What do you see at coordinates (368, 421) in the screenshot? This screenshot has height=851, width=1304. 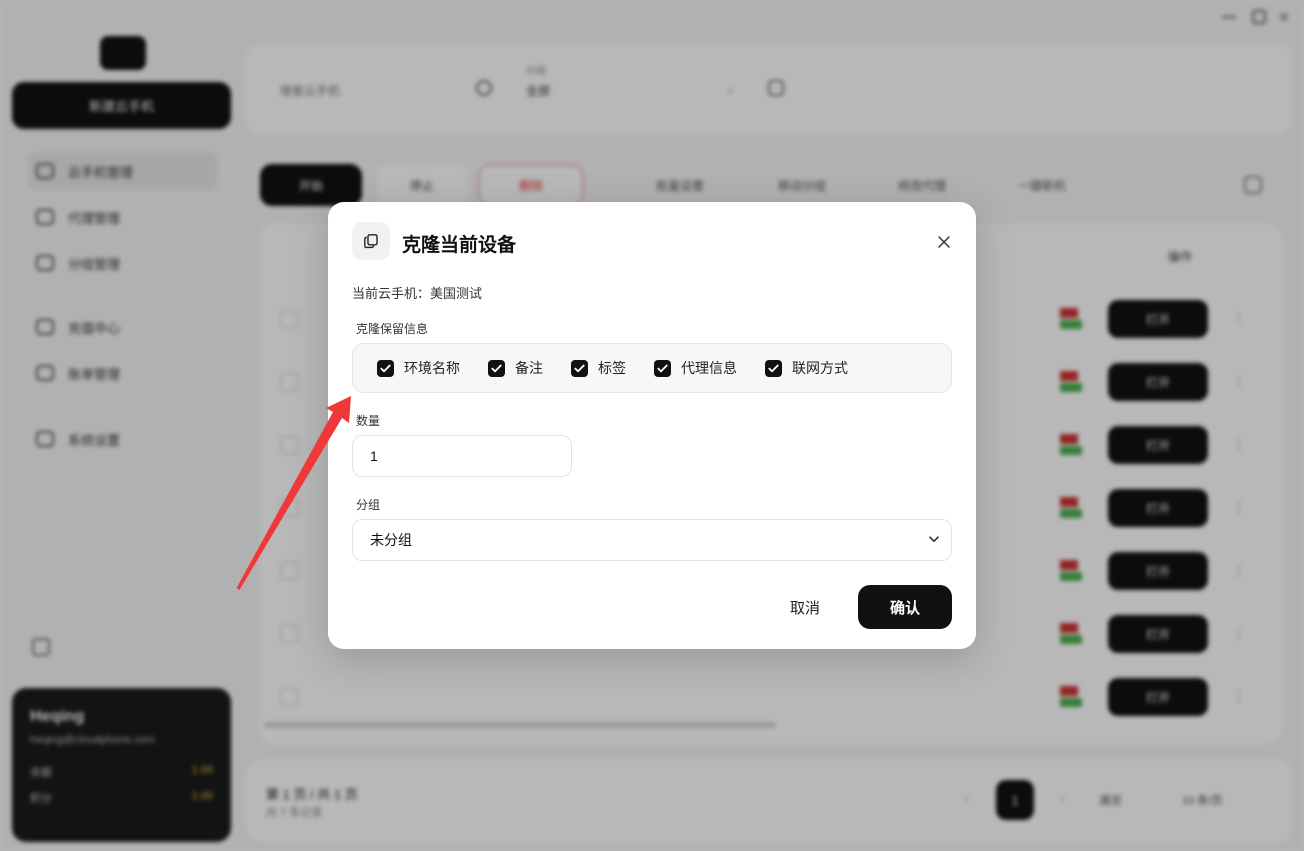 I see `quantity-label: 数量` at bounding box center [368, 421].